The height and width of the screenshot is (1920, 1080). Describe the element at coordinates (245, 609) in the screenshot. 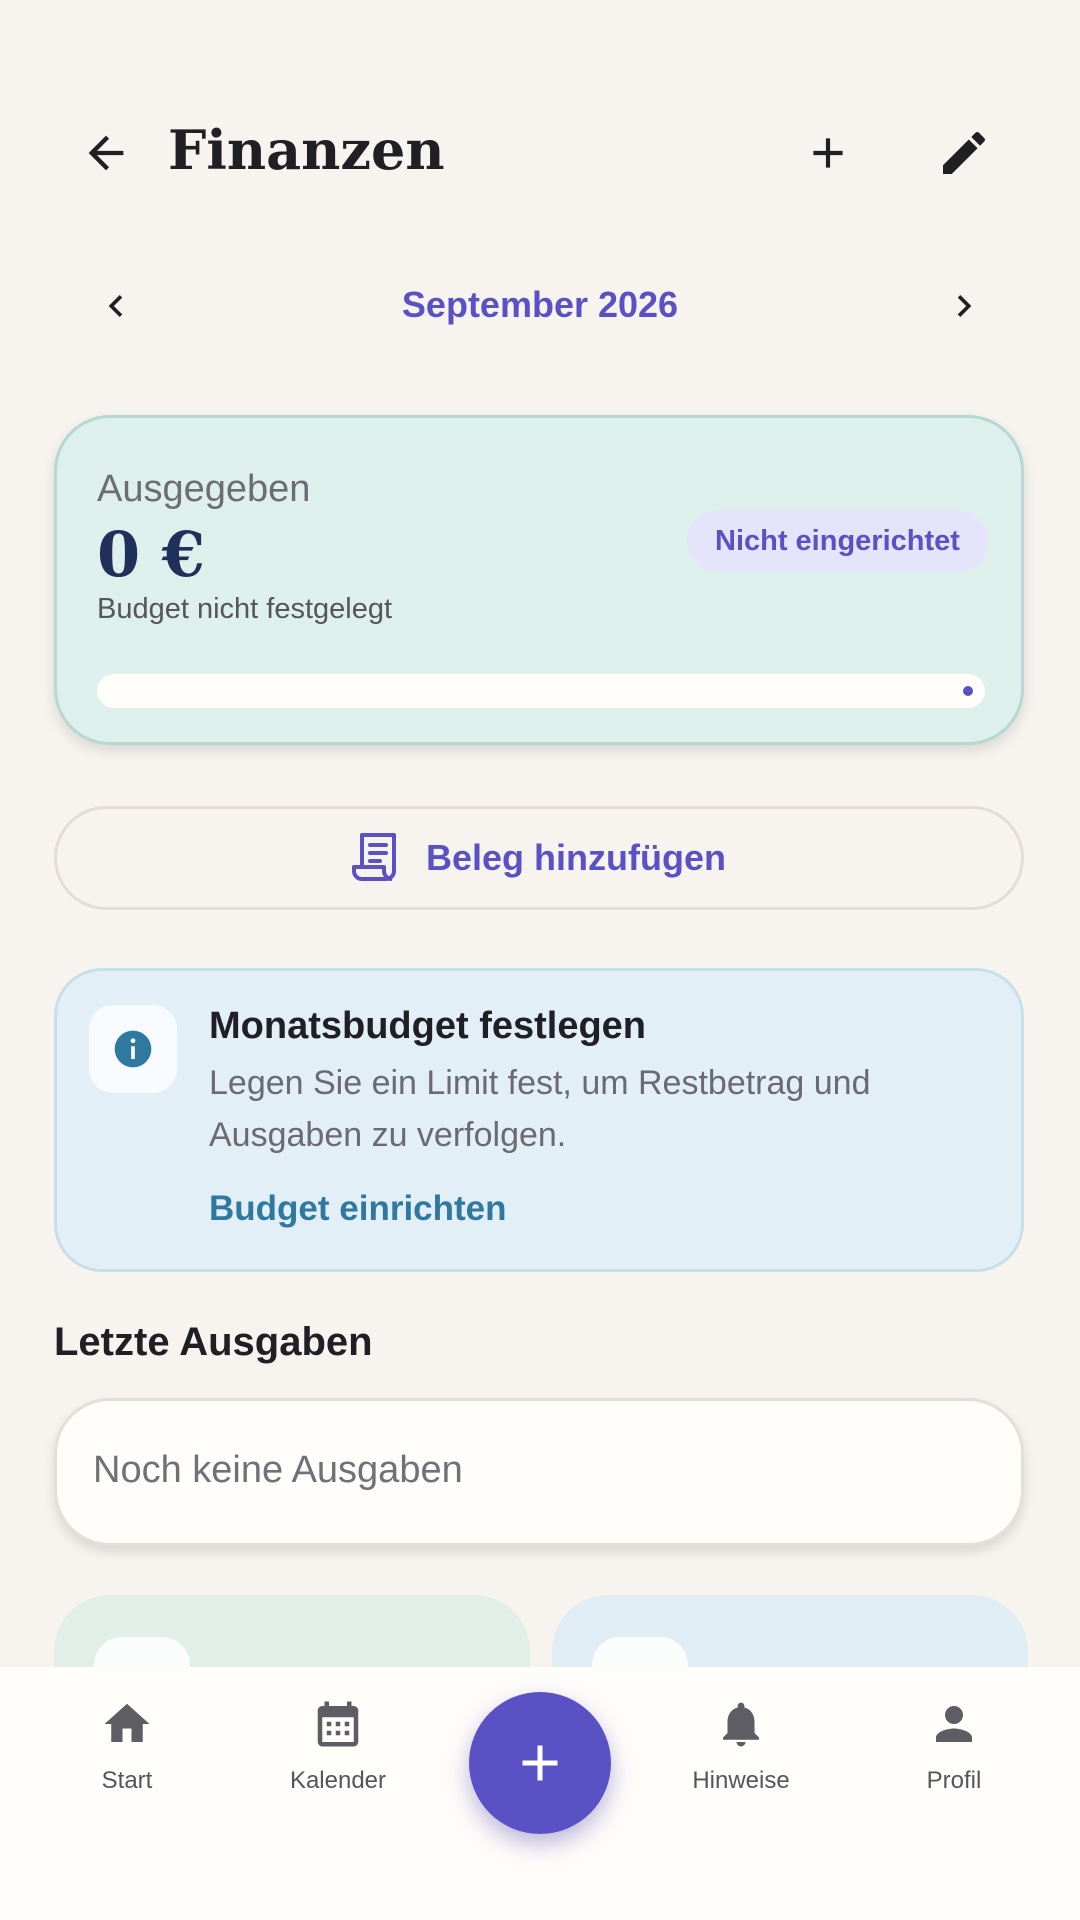

I see `budget-note: Budget nicht festgelegt` at that location.